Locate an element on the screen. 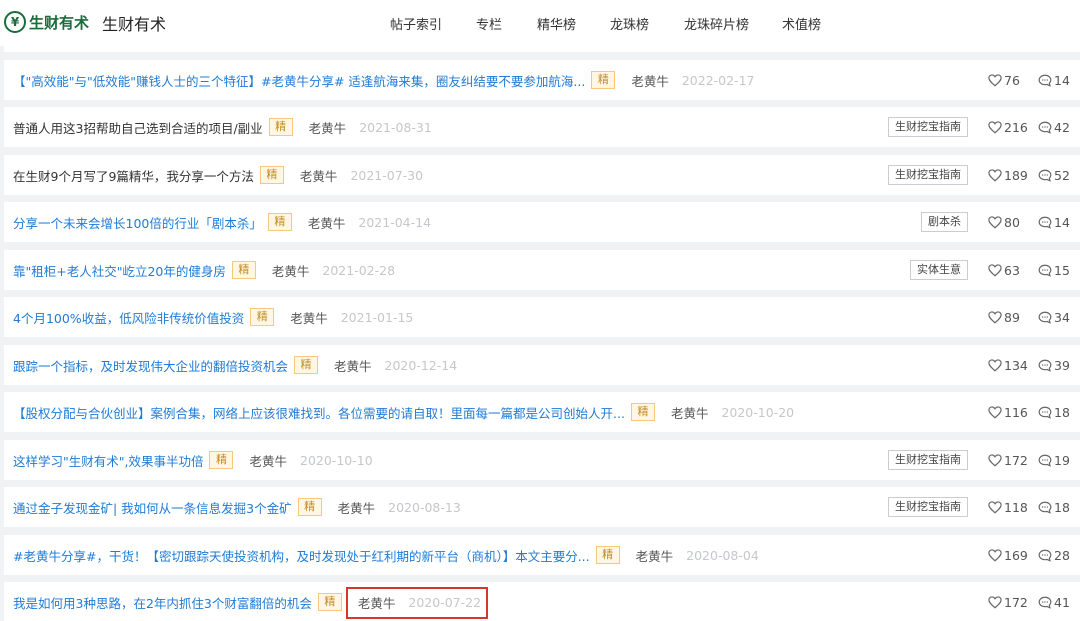 This screenshot has height=621, width=1080. comment-count: 19 is located at coordinates (1058, 460).